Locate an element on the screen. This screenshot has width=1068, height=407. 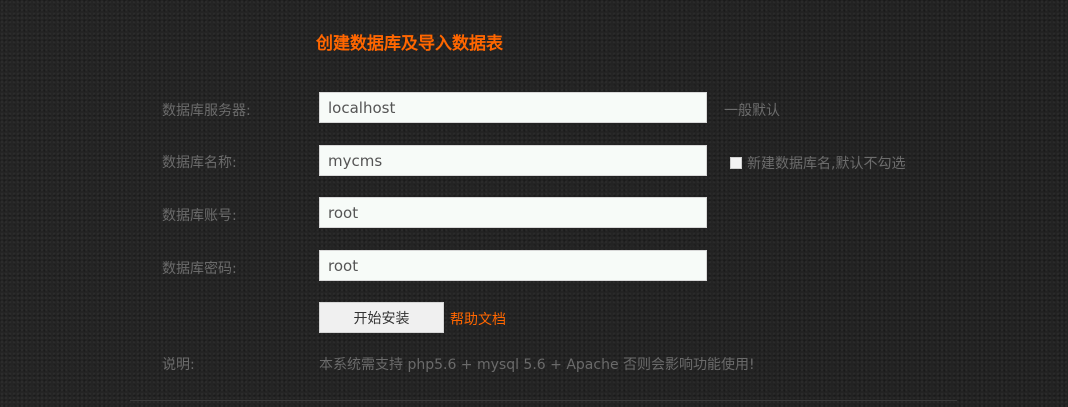
db-user-label: 数据库账号: is located at coordinates (199, 216).